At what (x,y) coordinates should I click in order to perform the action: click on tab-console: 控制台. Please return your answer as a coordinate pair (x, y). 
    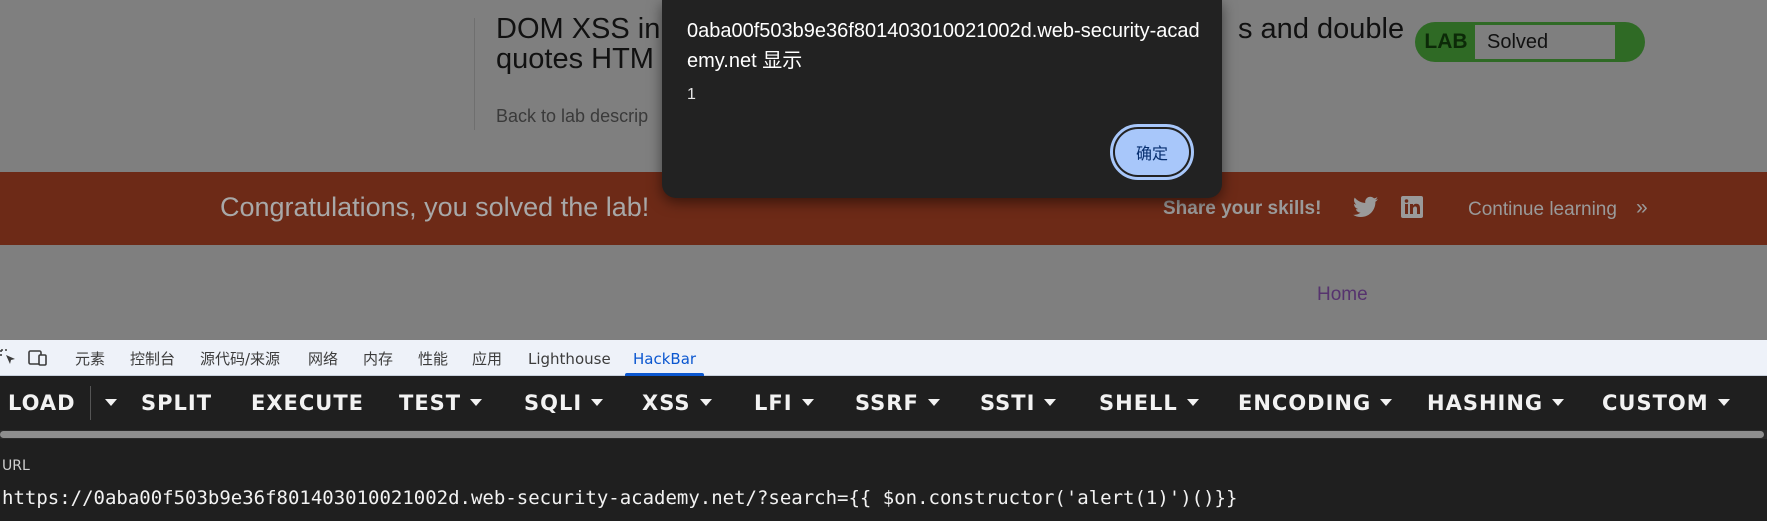
    Looking at the image, I should click on (152, 358).